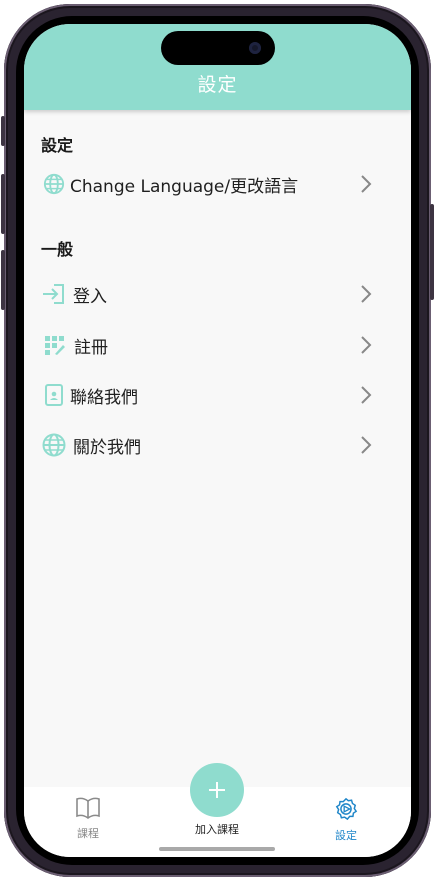  Describe the element at coordinates (54, 395) in the screenshot. I see `contact-icon` at that location.